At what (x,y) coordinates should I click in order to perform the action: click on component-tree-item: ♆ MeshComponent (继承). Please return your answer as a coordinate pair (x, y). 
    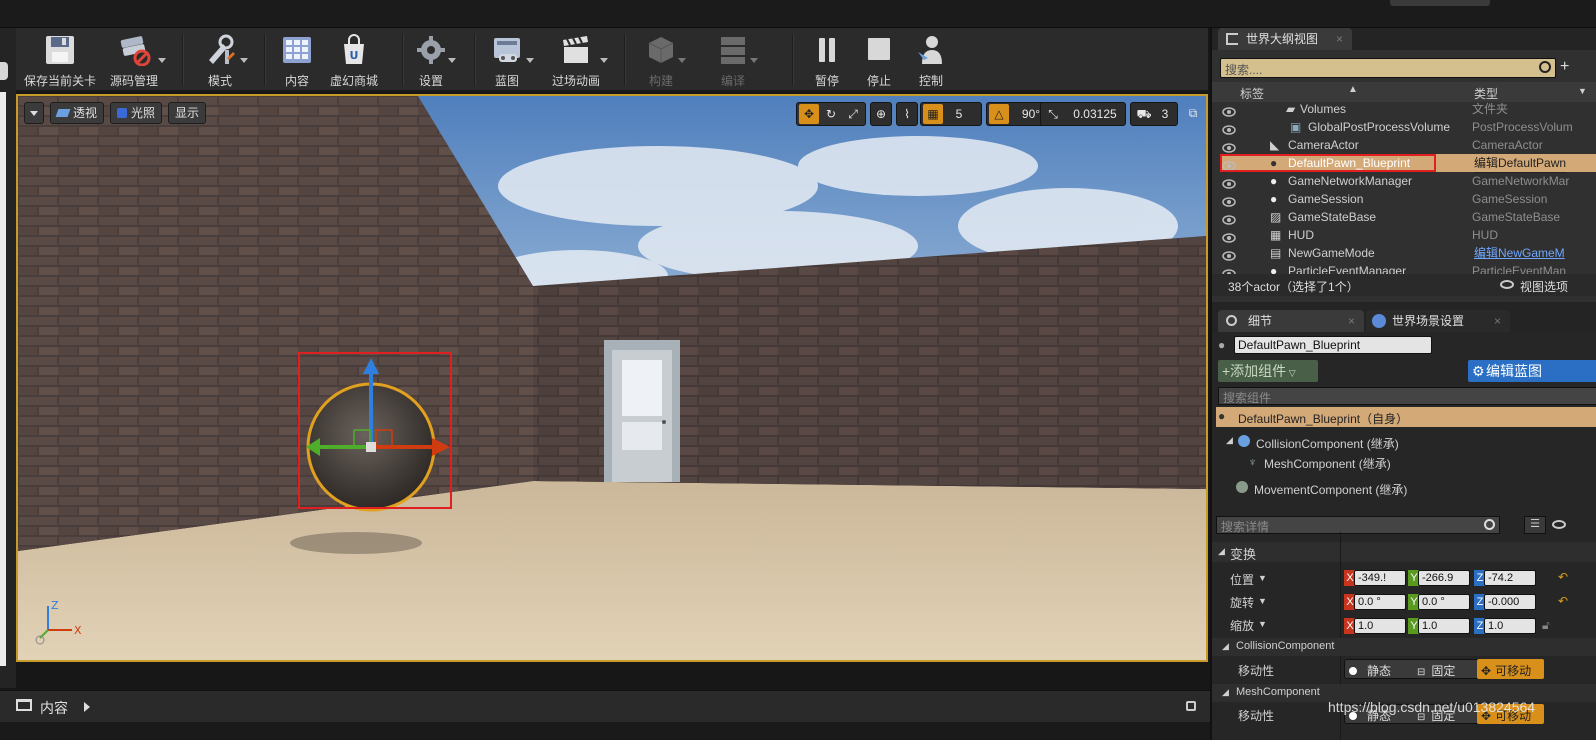
    Looking at the image, I should click on (1422, 462).